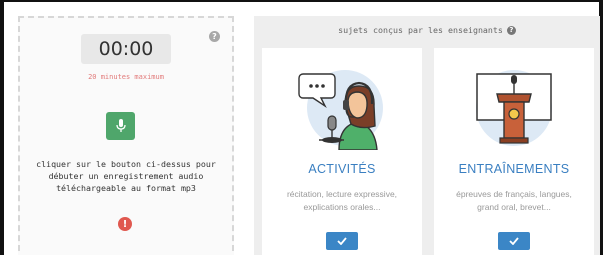  Describe the element at coordinates (125, 224) in the screenshot. I see `exclamation-circle-icon: !` at that location.